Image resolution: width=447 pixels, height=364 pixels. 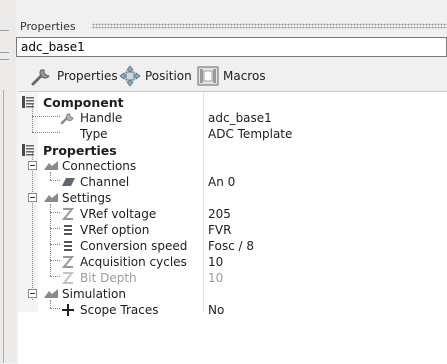 What do you see at coordinates (216, 310) in the screenshot?
I see `property-value: No` at bounding box center [216, 310].